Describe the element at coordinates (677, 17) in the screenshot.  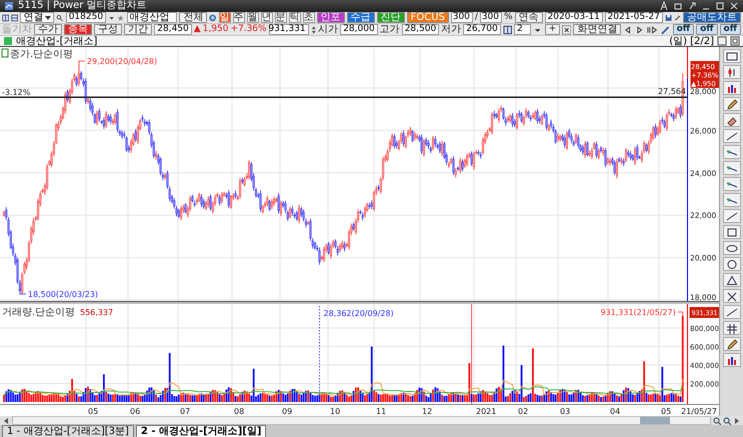
I see `wrench-icon` at that location.